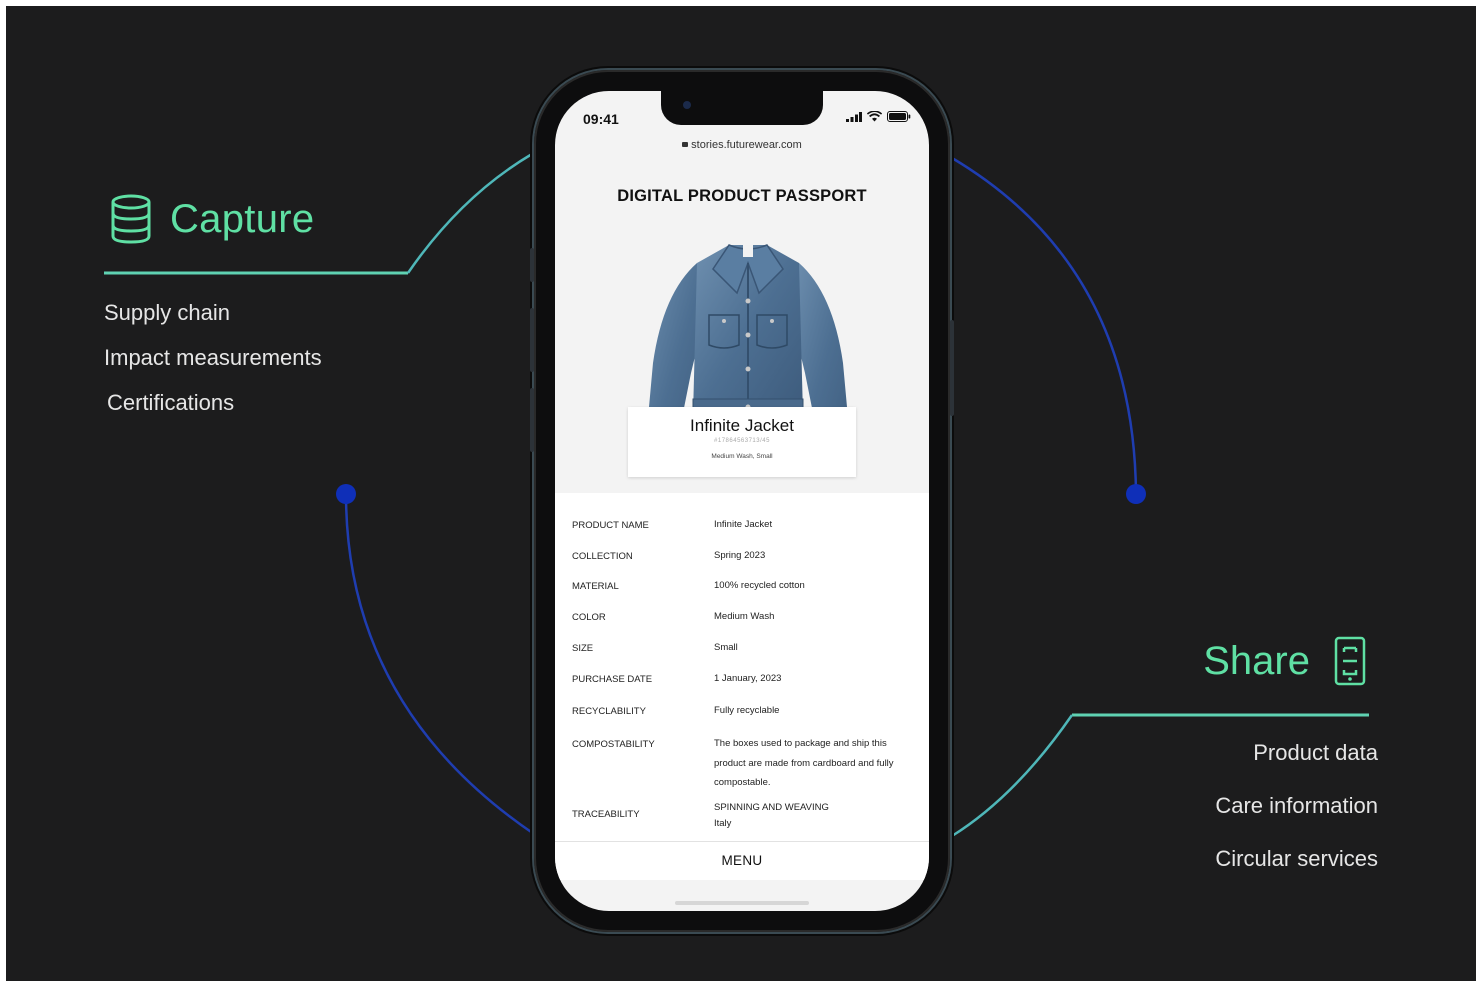 This screenshot has height=985, width=1482. I want to click on capture-item-supply-chain: Supply chain, so click(167, 312).